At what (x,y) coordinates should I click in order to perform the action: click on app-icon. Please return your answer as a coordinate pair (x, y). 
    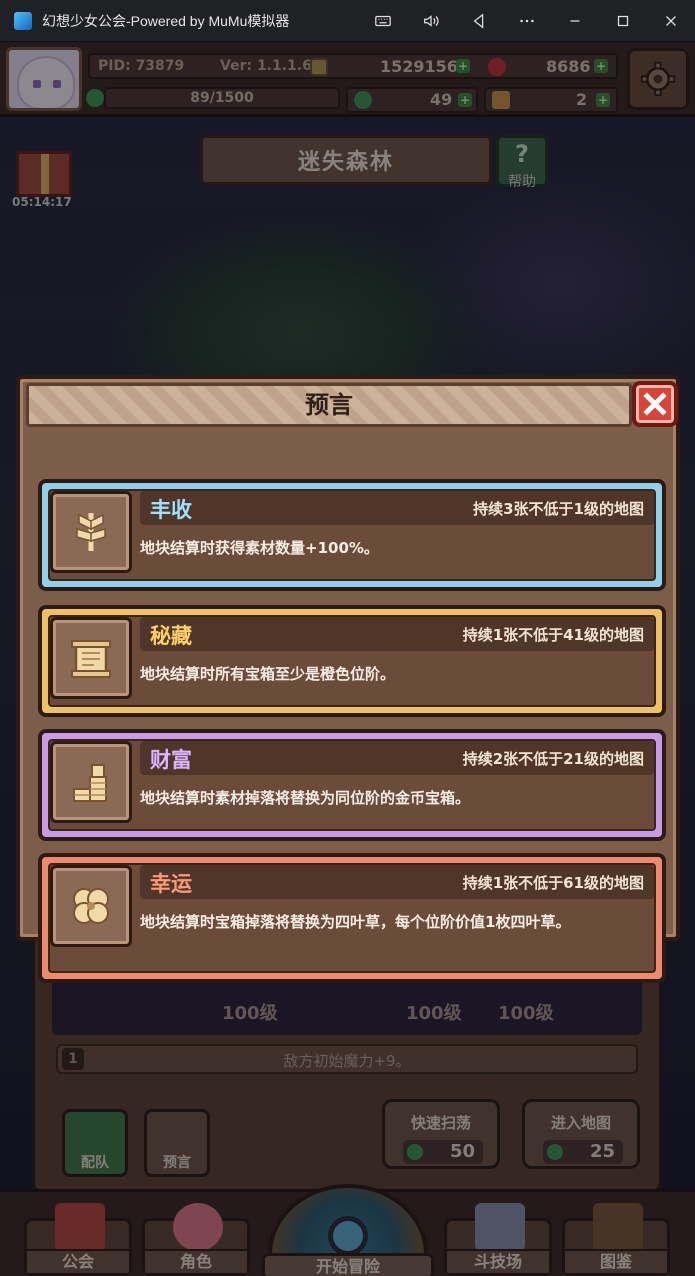
    Looking at the image, I should click on (23, 20).